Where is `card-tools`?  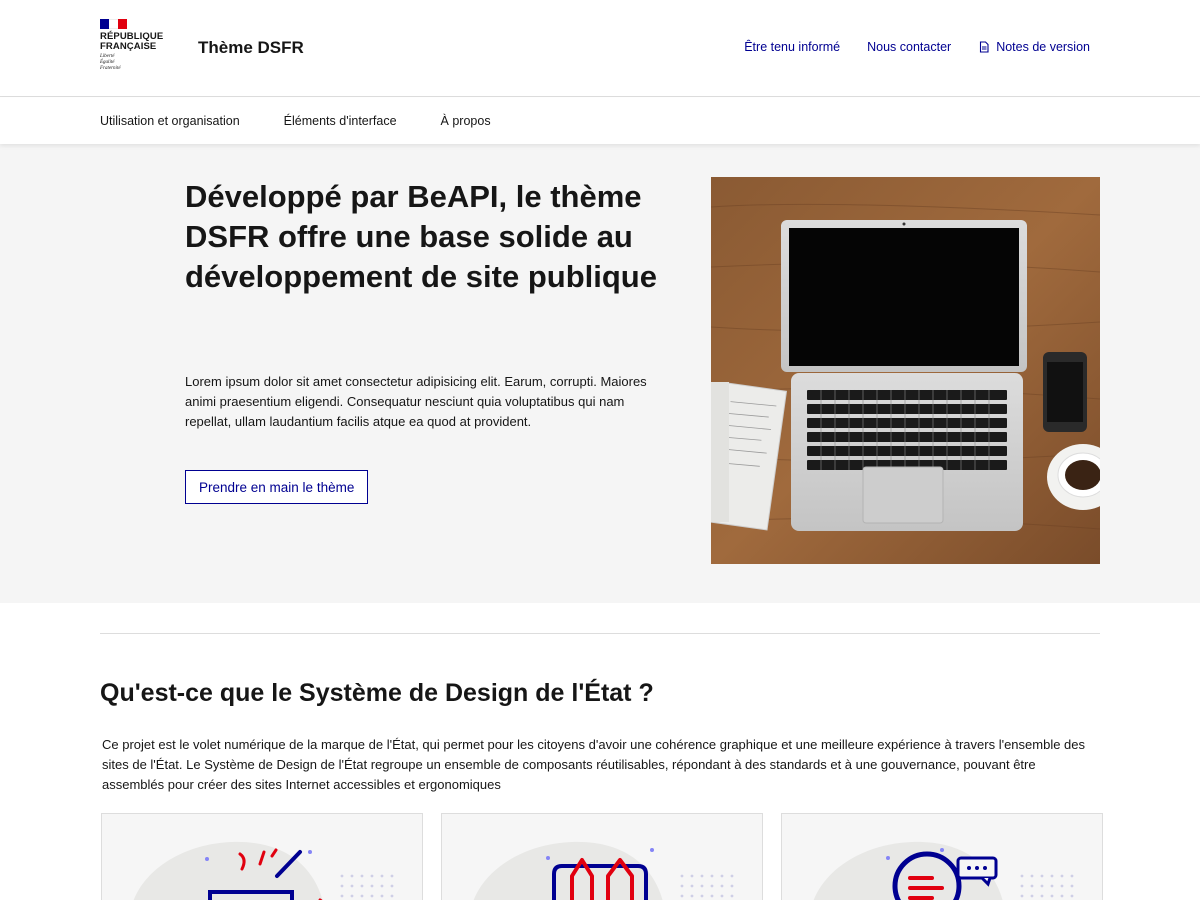
card-tools is located at coordinates (262, 856).